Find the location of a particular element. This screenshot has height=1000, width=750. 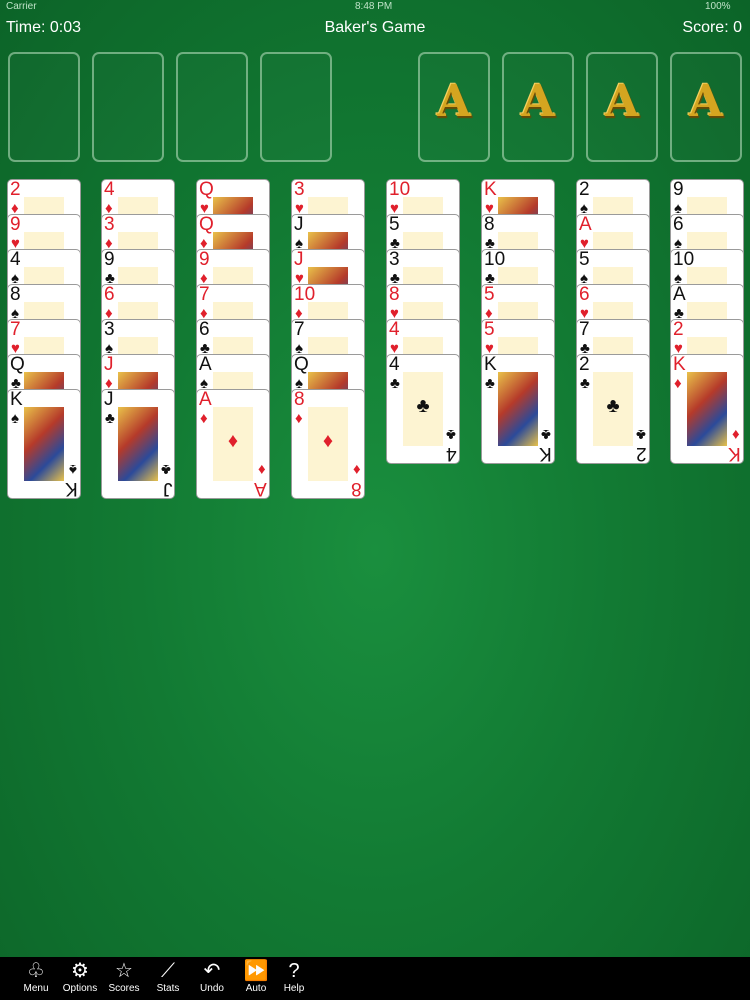

game-title: Baker's Game is located at coordinates (375, 27).